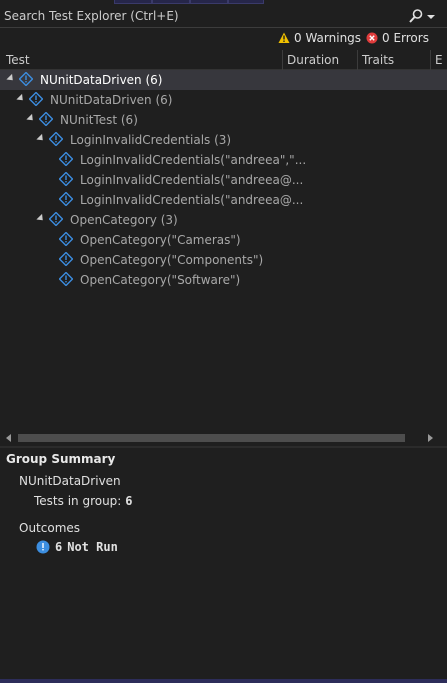  I want to click on tree-item-label: OpenCategory("Components"), so click(172, 260).